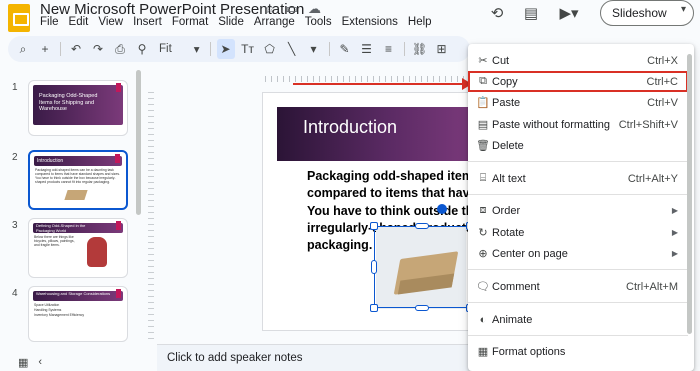 The image size is (700, 371). What do you see at coordinates (578, 60) in the screenshot?
I see `menu-item-cut: ✂ Cut Ctrl+X` at bounding box center [578, 60].